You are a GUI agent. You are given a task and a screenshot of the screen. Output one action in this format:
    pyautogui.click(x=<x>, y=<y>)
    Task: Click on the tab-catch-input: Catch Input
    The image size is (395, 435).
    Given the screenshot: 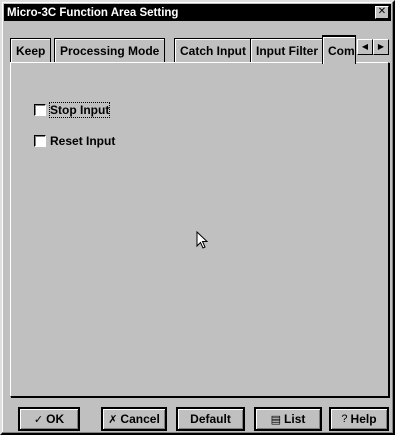 What is the action you would take?
    pyautogui.click(x=213, y=50)
    